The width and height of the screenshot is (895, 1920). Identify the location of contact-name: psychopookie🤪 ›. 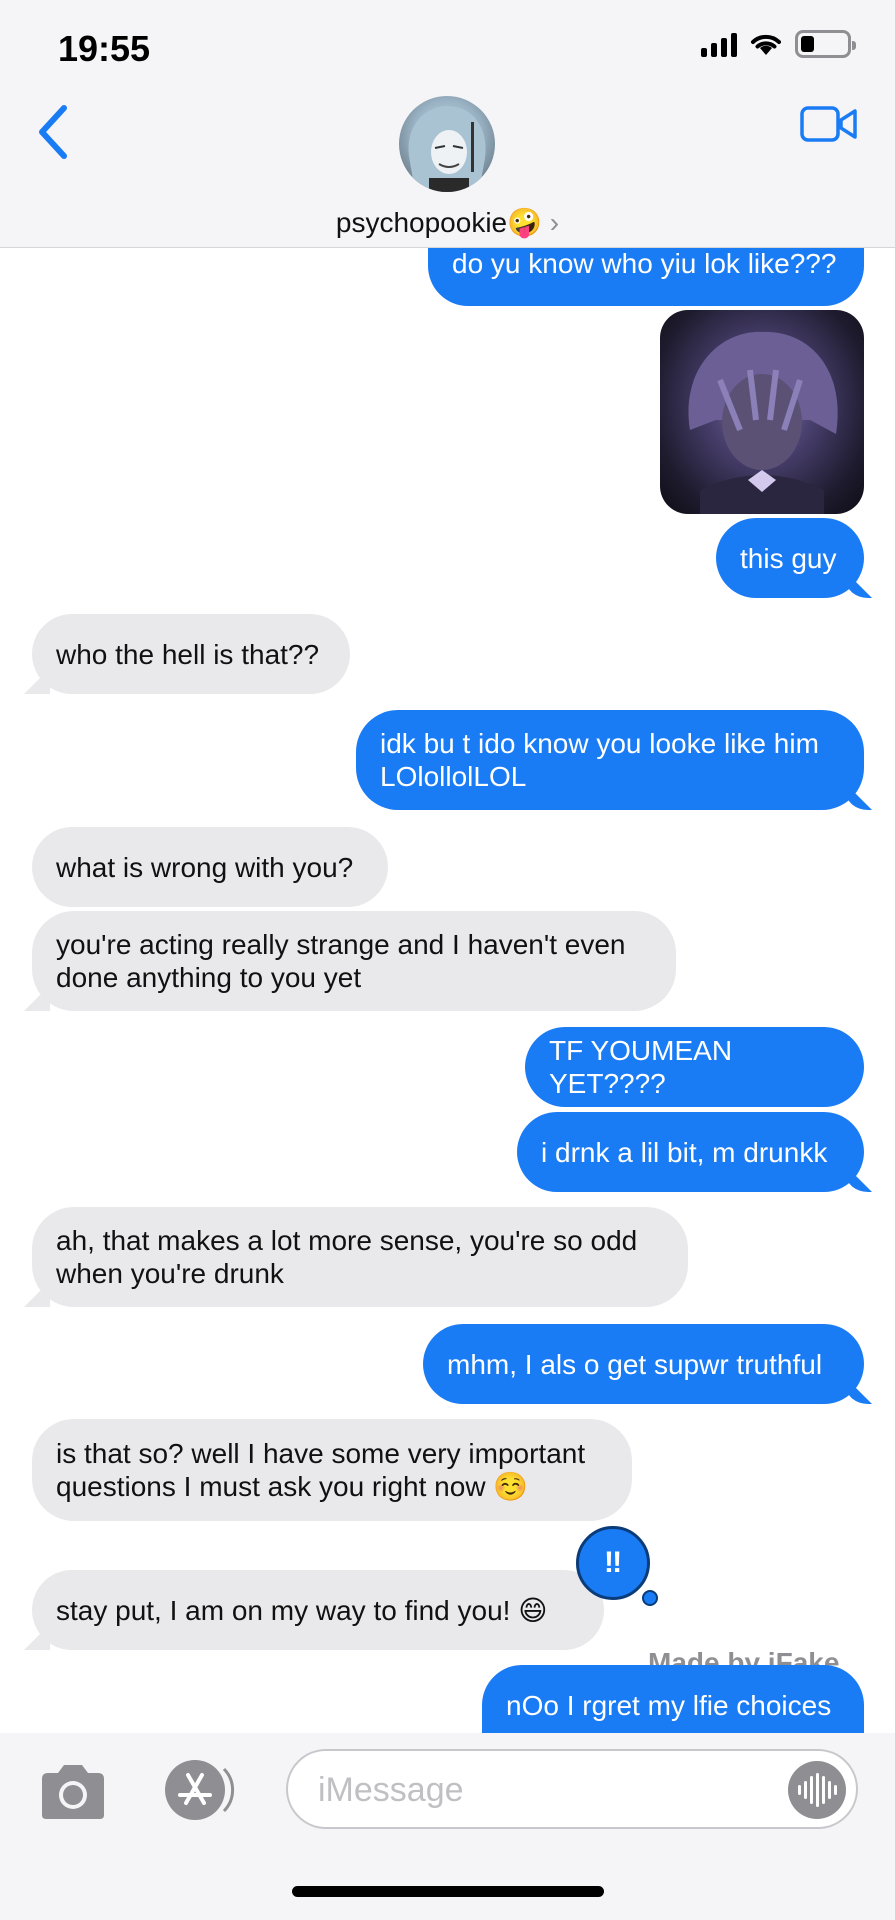
(447, 222).